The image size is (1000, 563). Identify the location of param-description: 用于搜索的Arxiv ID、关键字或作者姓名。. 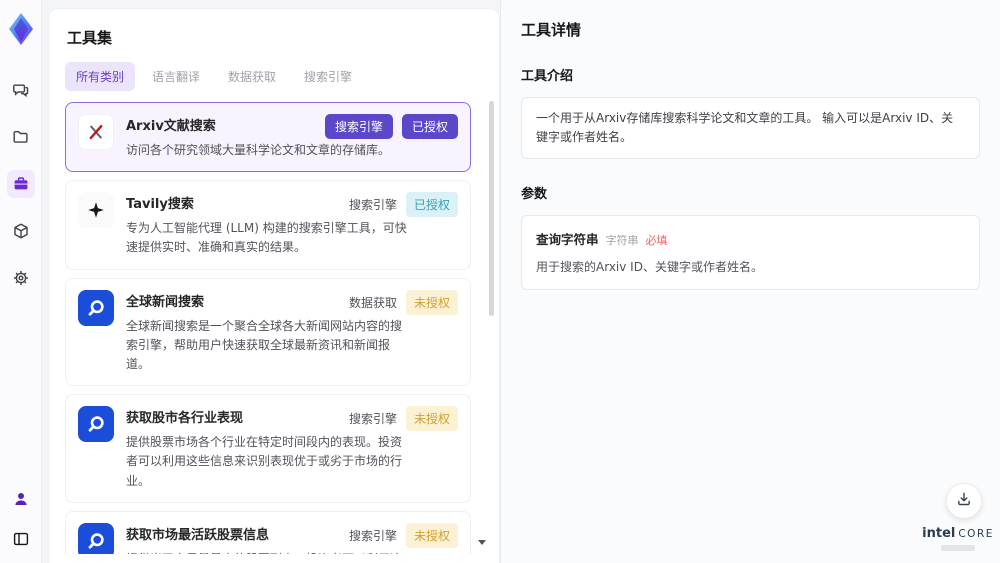
(649, 267).